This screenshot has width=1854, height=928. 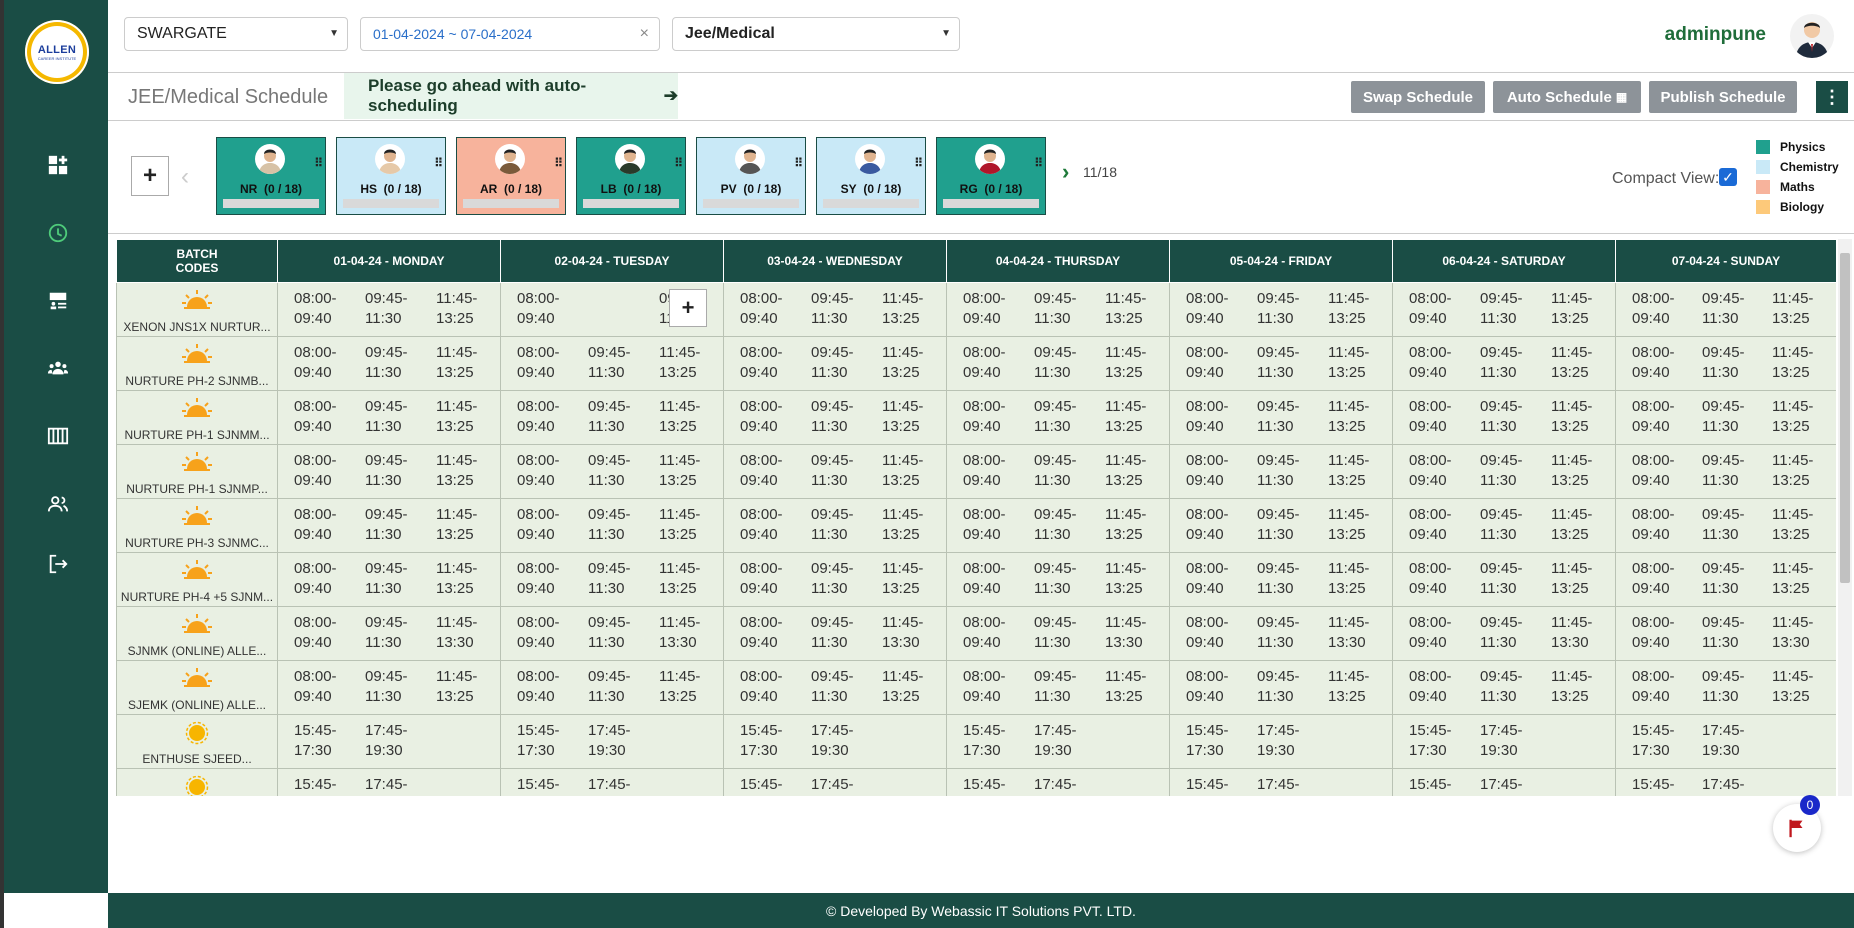 What do you see at coordinates (798, 163) in the screenshot?
I see `drag-handle-icon: ⠿` at bounding box center [798, 163].